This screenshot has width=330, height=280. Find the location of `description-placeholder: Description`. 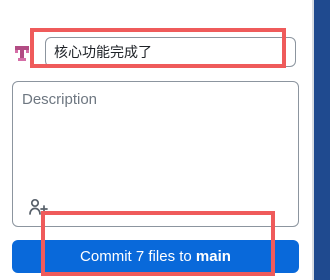

description-placeholder: Description is located at coordinates (60, 99).